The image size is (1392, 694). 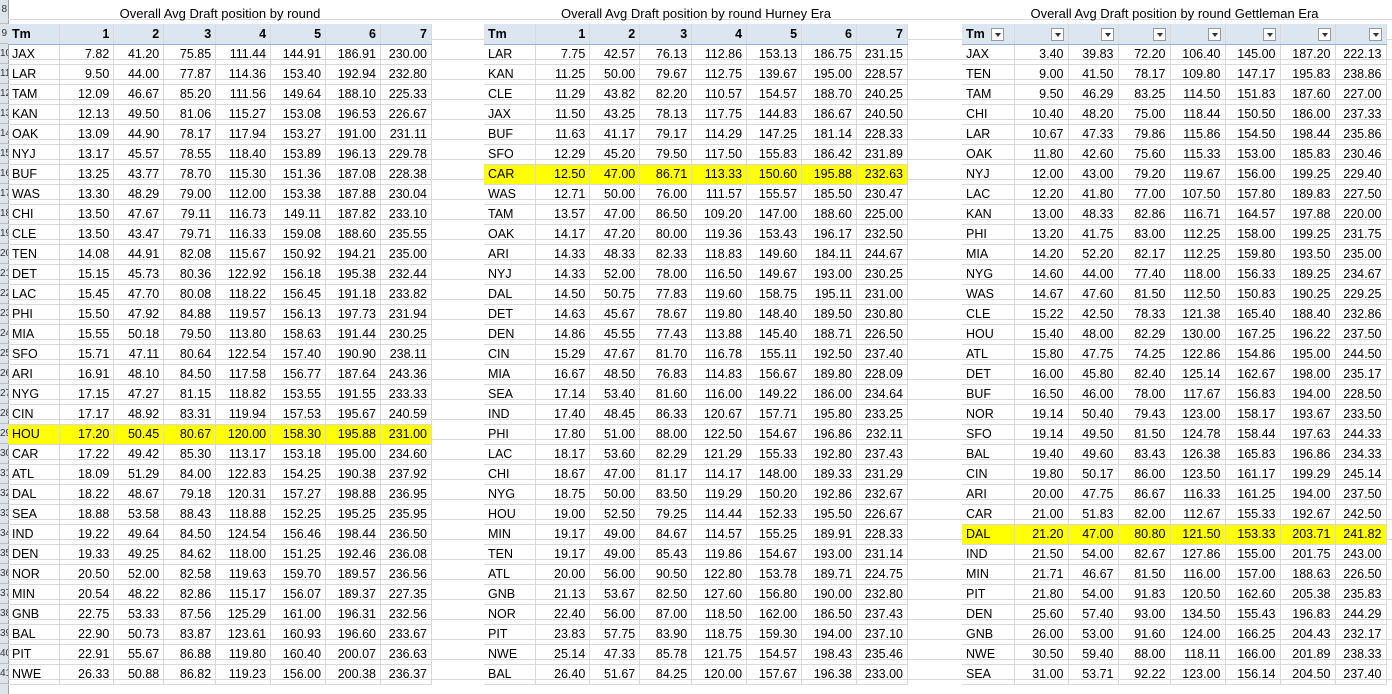 What do you see at coordinates (719, 414) in the screenshot?
I see `value-cell: 120.67` at bounding box center [719, 414].